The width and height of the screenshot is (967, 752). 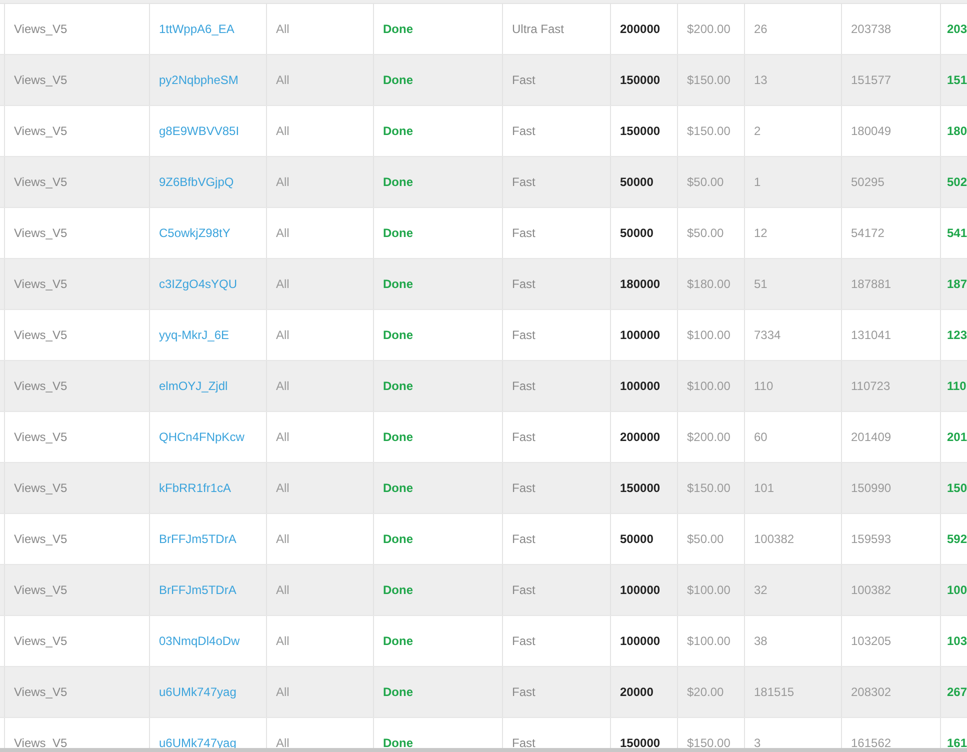 What do you see at coordinates (957, 29) in the screenshot?
I see `table-cell-text: 203` at bounding box center [957, 29].